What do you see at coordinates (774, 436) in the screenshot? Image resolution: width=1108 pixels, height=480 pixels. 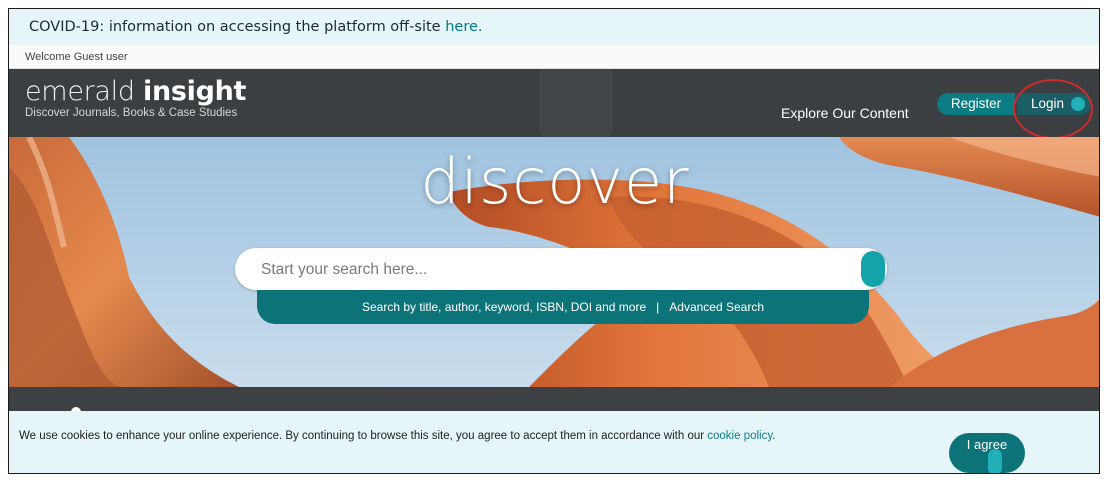 I see `cookie-end: .` at bounding box center [774, 436].